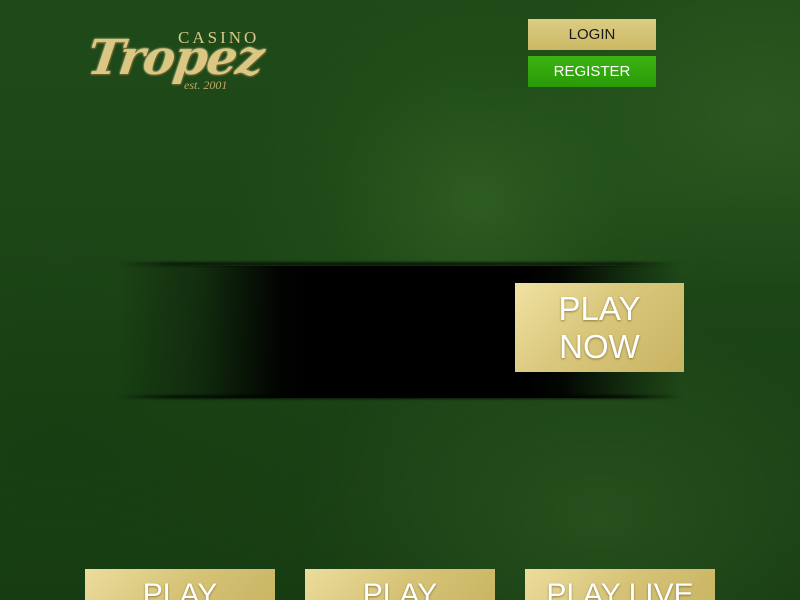 This screenshot has width=800, height=600. I want to click on register-button: REGISTER, so click(592, 71).